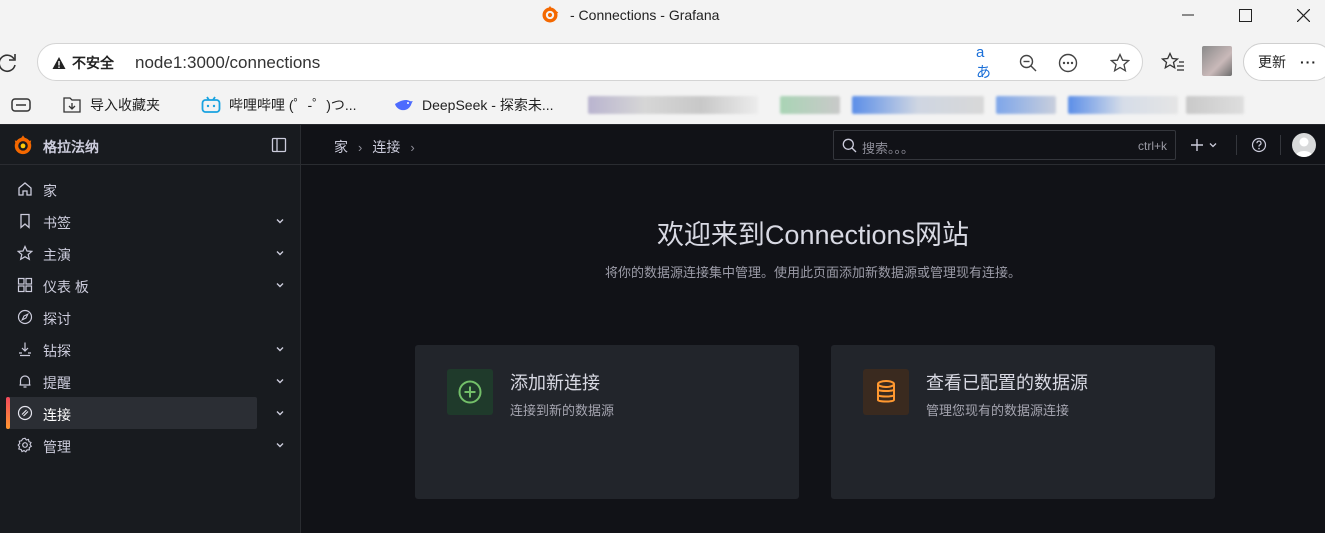  I want to click on translate-button: aあ, so click(987, 62).